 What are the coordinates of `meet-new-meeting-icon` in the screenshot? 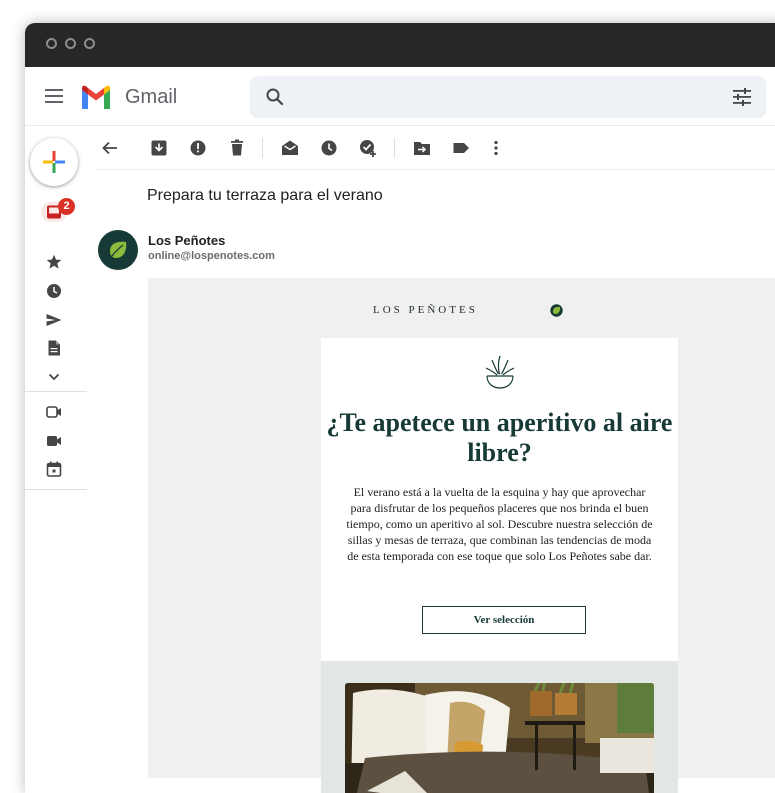 It's located at (54, 412).